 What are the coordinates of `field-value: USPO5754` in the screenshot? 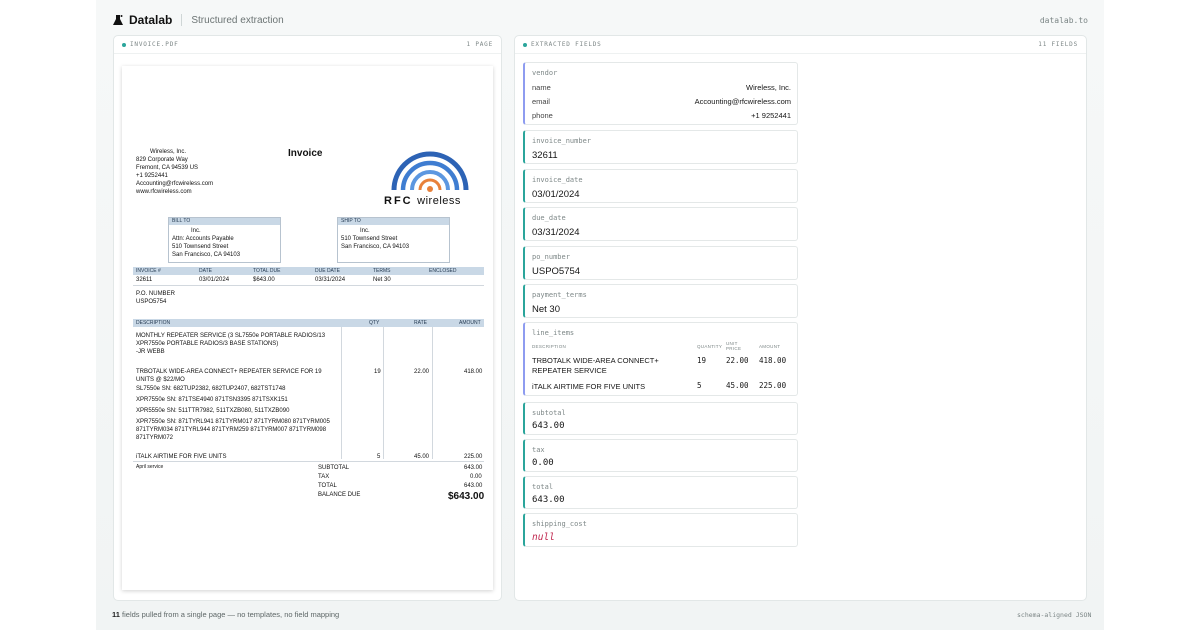 It's located at (556, 271).